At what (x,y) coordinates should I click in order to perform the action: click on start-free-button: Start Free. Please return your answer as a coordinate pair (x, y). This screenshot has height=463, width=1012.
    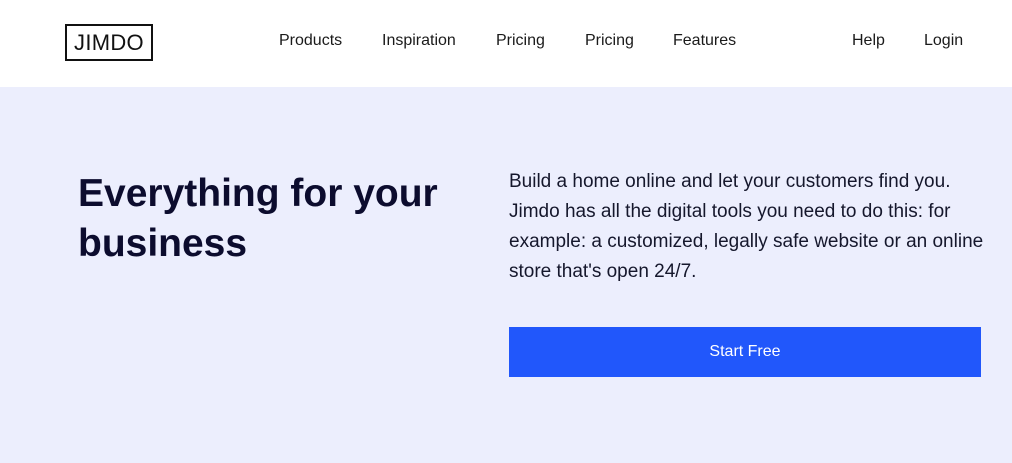
    Looking at the image, I should click on (745, 352).